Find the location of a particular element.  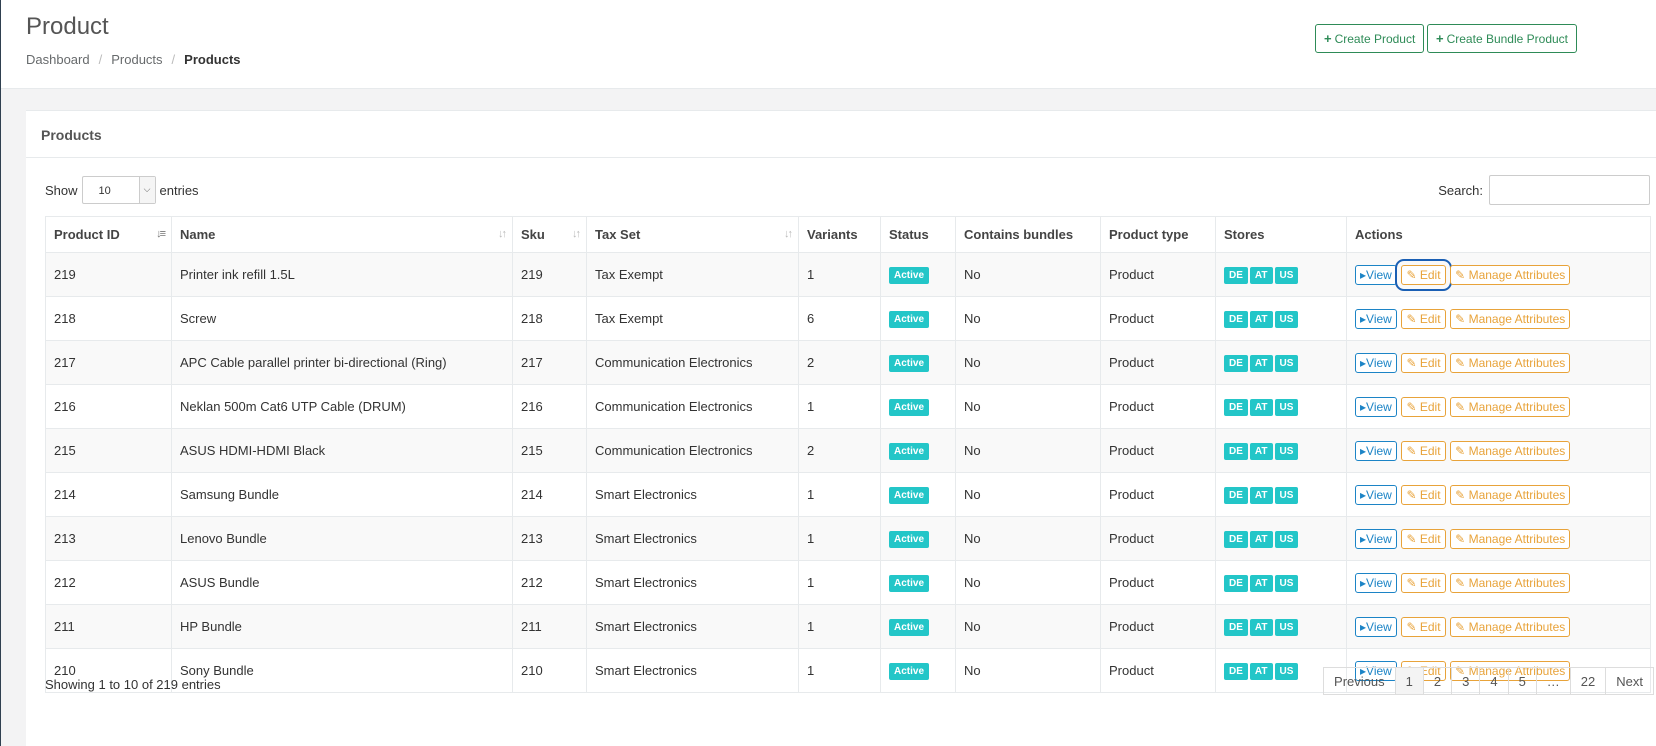

cell-sku: 216 is located at coordinates (549, 406).